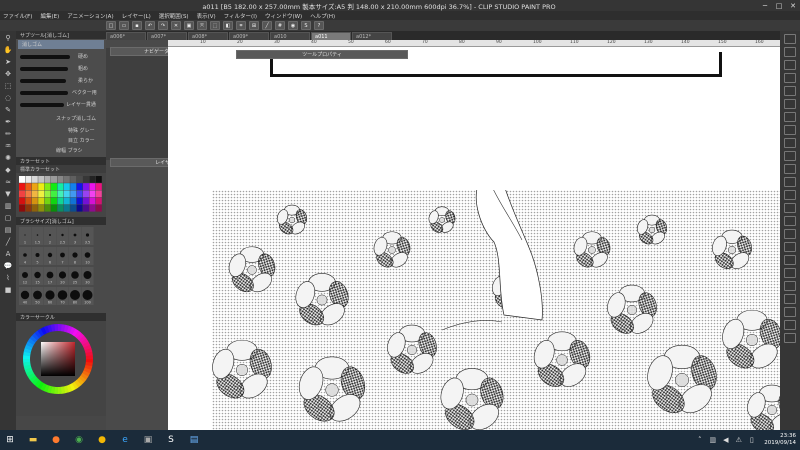 The width and height of the screenshot is (800, 450). I want to click on subtool-item: 目立 カラー, so click(81, 140).